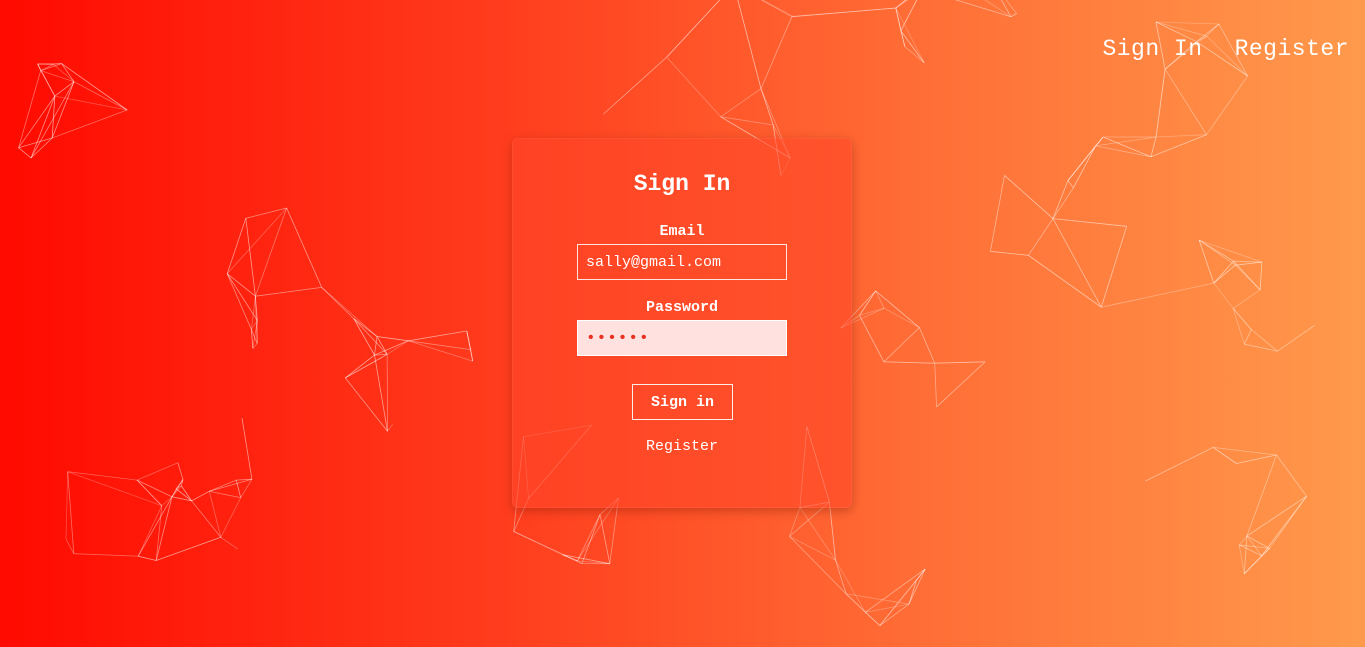 The height and width of the screenshot is (647, 1365). Describe the element at coordinates (1292, 49) in the screenshot. I see `nav-register-link: Register` at that location.